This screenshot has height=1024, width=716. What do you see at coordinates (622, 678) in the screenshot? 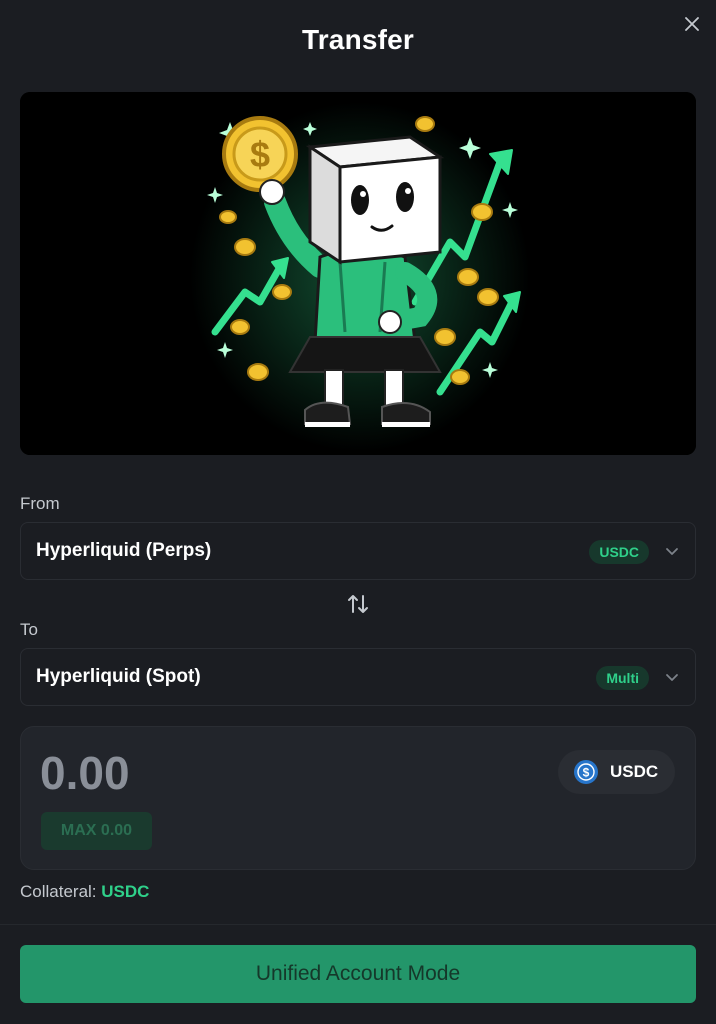
I see `to-token-badge: Multi` at bounding box center [622, 678].